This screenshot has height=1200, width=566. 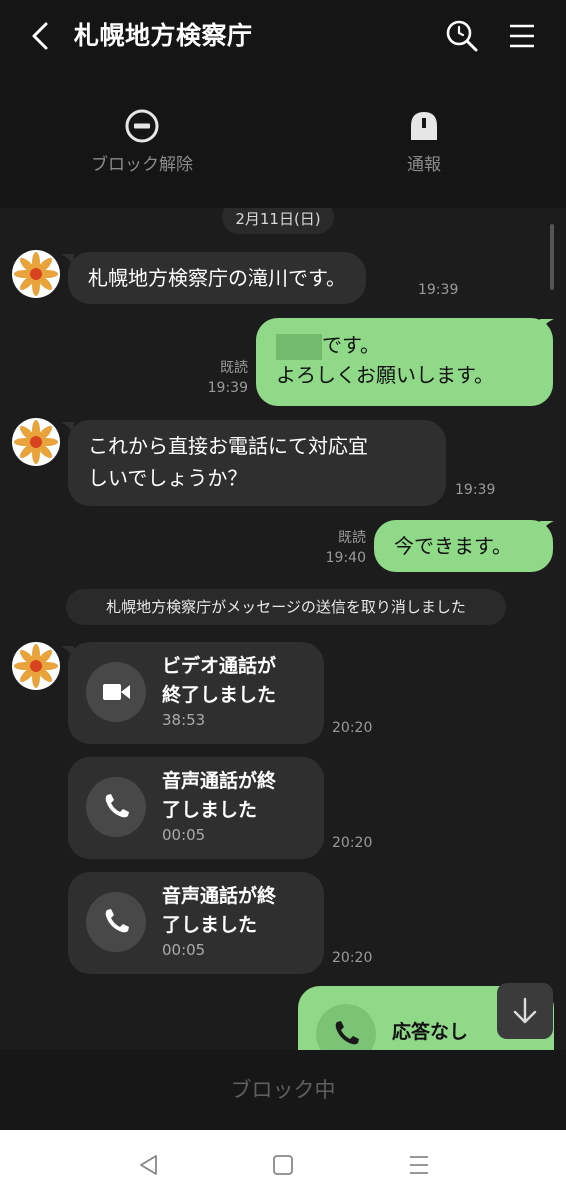 I want to click on search-button, so click(x=462, y=36).